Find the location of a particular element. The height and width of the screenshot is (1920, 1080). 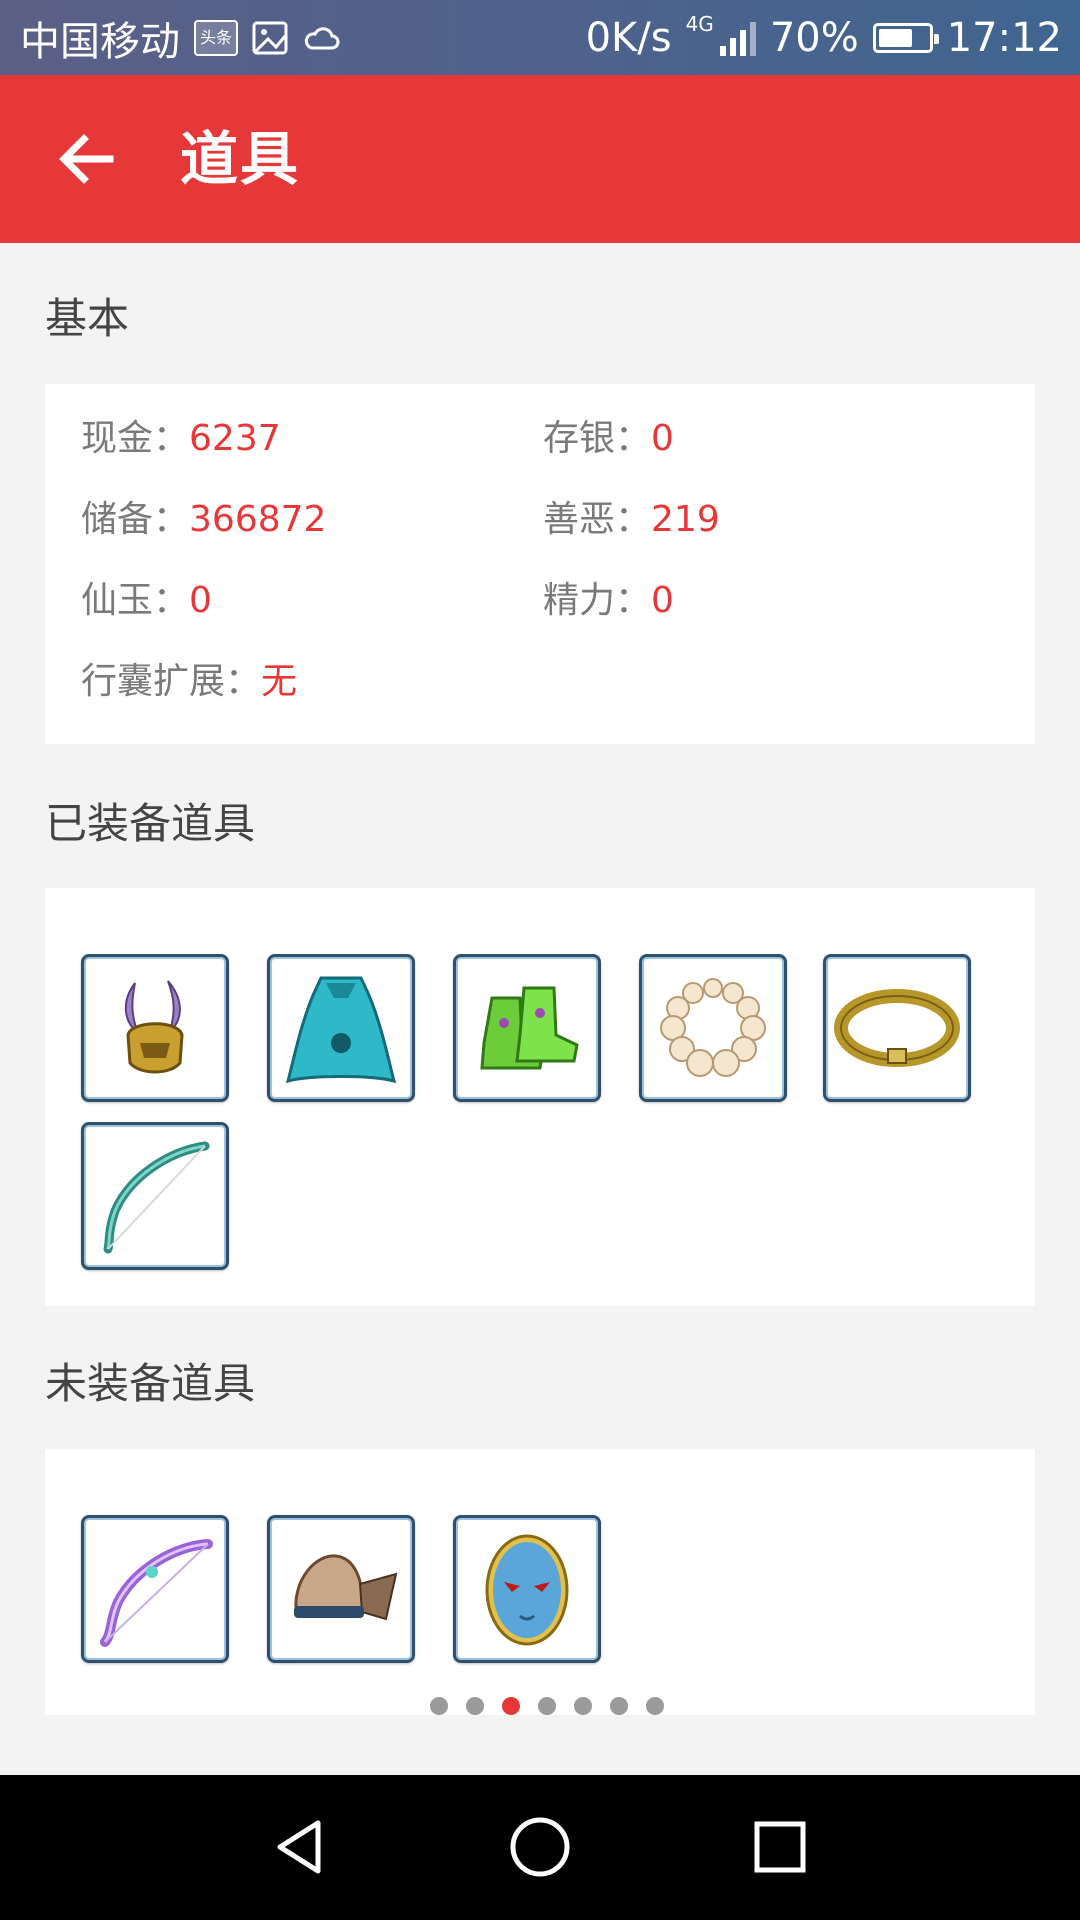

page-indicator is located at coordinates (547, 1706).